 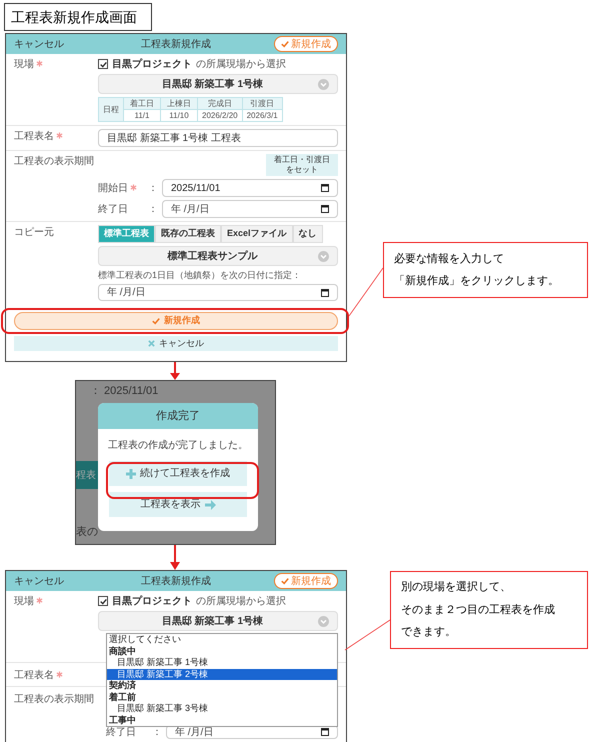 I want to click on segment-tab: なし, so click(x=307, y=234).